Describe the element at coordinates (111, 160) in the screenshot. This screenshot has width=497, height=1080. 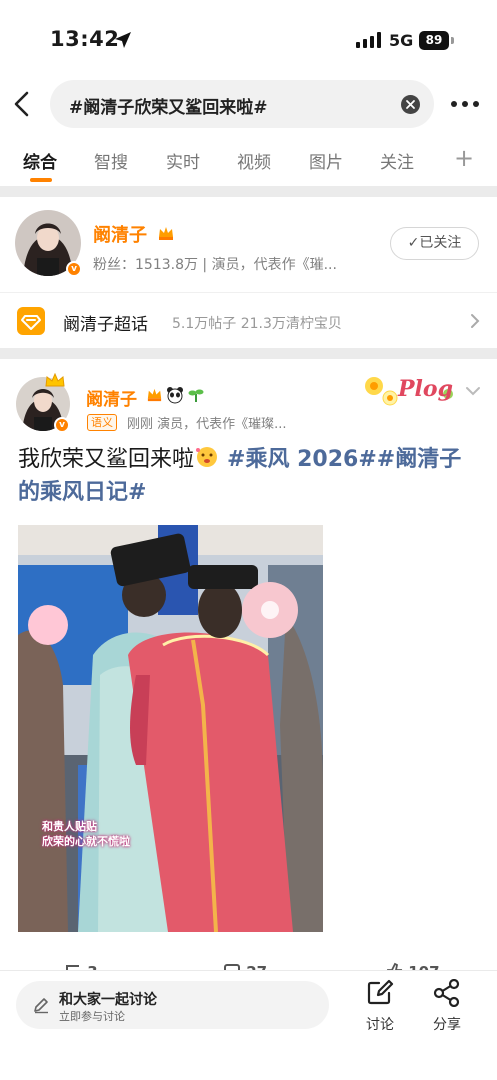
I see `tab-smart-search: 智搜` at that location.